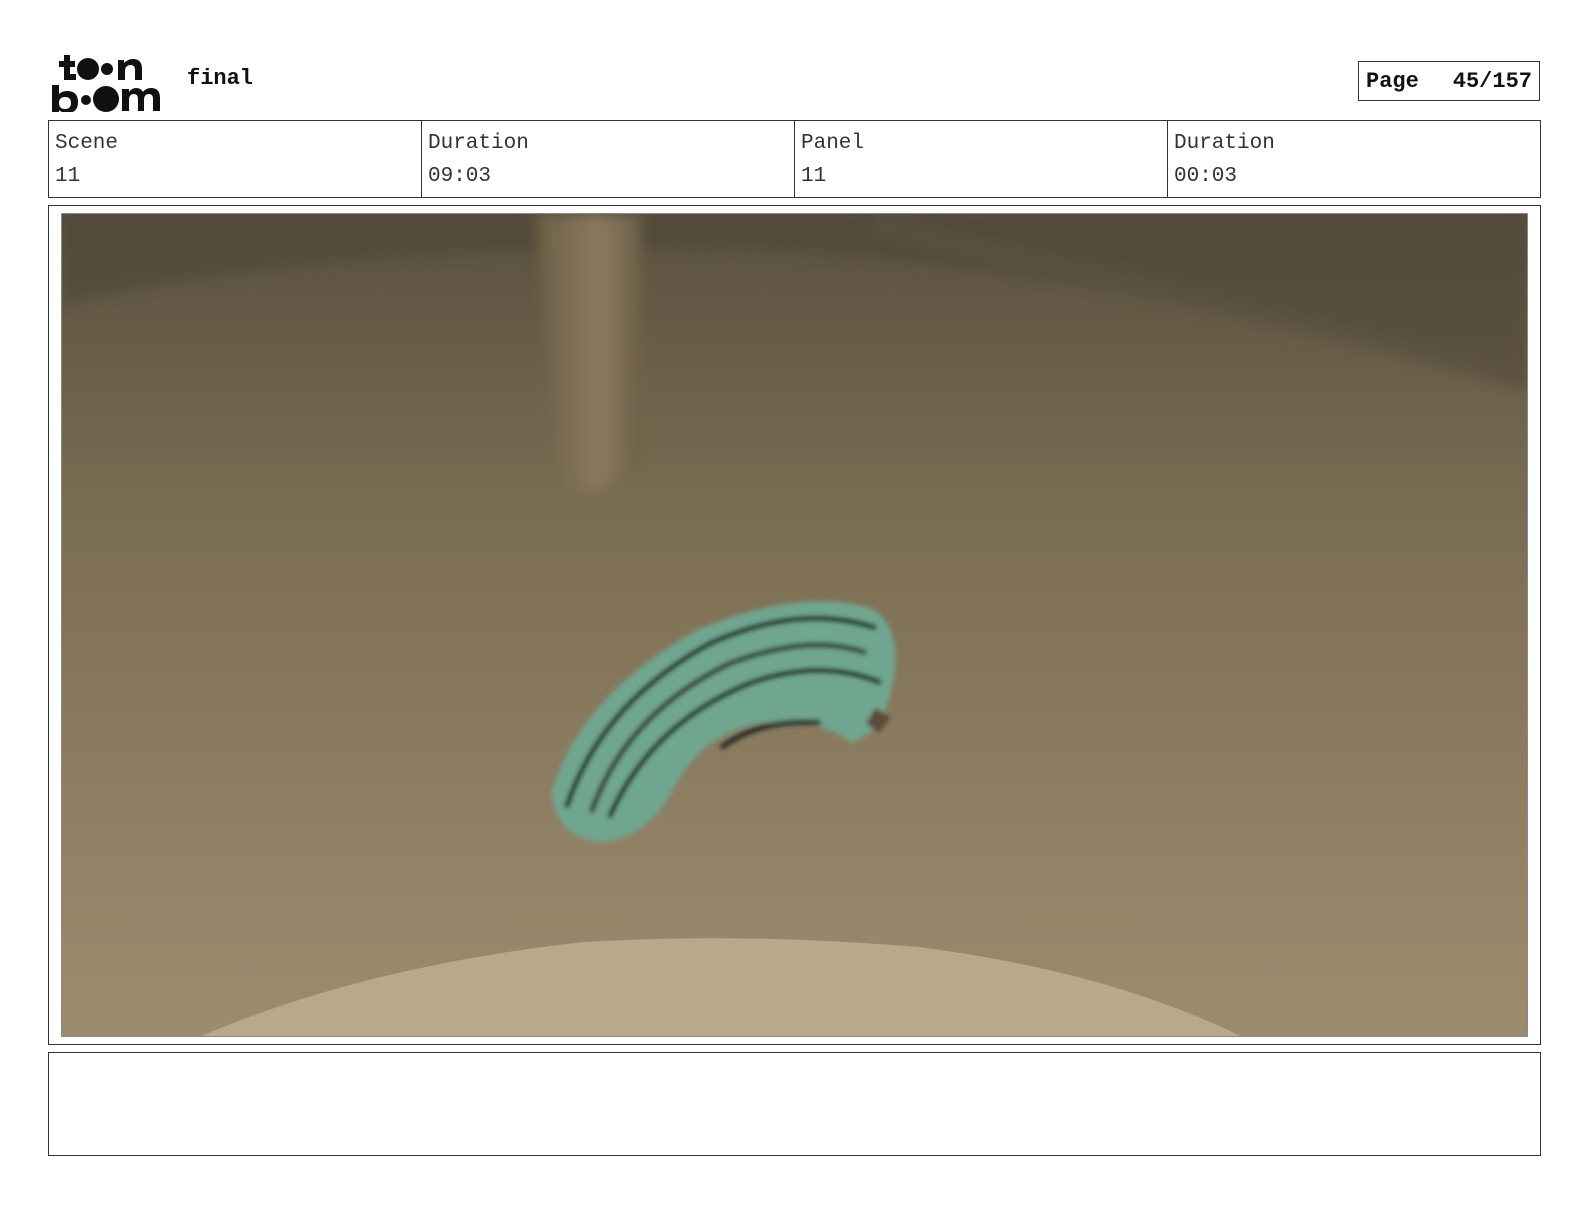  Describe the element at coordinates (460, 176) in the screenshot. I see `scene-duration-value: 09:03` at that location.